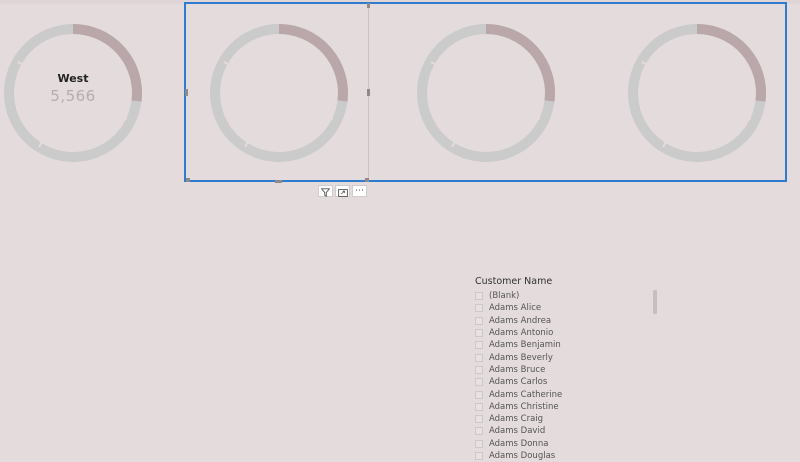 This screenshot has width=800, height=462. What do you see at coordinates (368, 5) in the screenshot?
I see `resize-handle-top-right` at bounding box center [368, 5].